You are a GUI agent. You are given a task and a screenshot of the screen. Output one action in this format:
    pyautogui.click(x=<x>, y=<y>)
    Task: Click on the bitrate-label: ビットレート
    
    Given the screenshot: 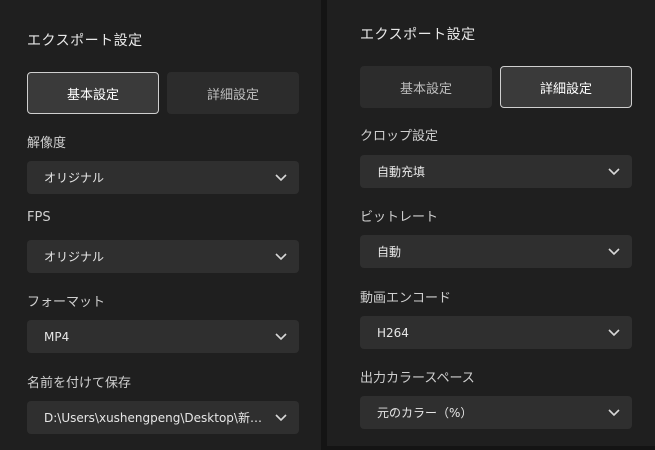 What is the action you would take?
    pyautogui.click(x=399, y=217)
    